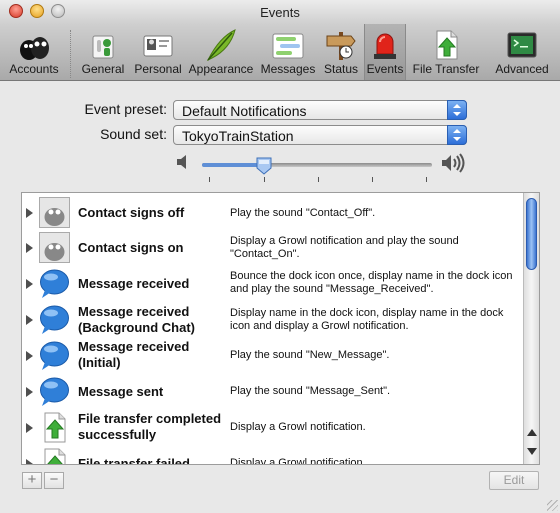 This screenshot has width=560, height=513. Describe the element at coordinates (446, 69) in the screenshot. I see `toolbar-label: File Transfer` at that location.